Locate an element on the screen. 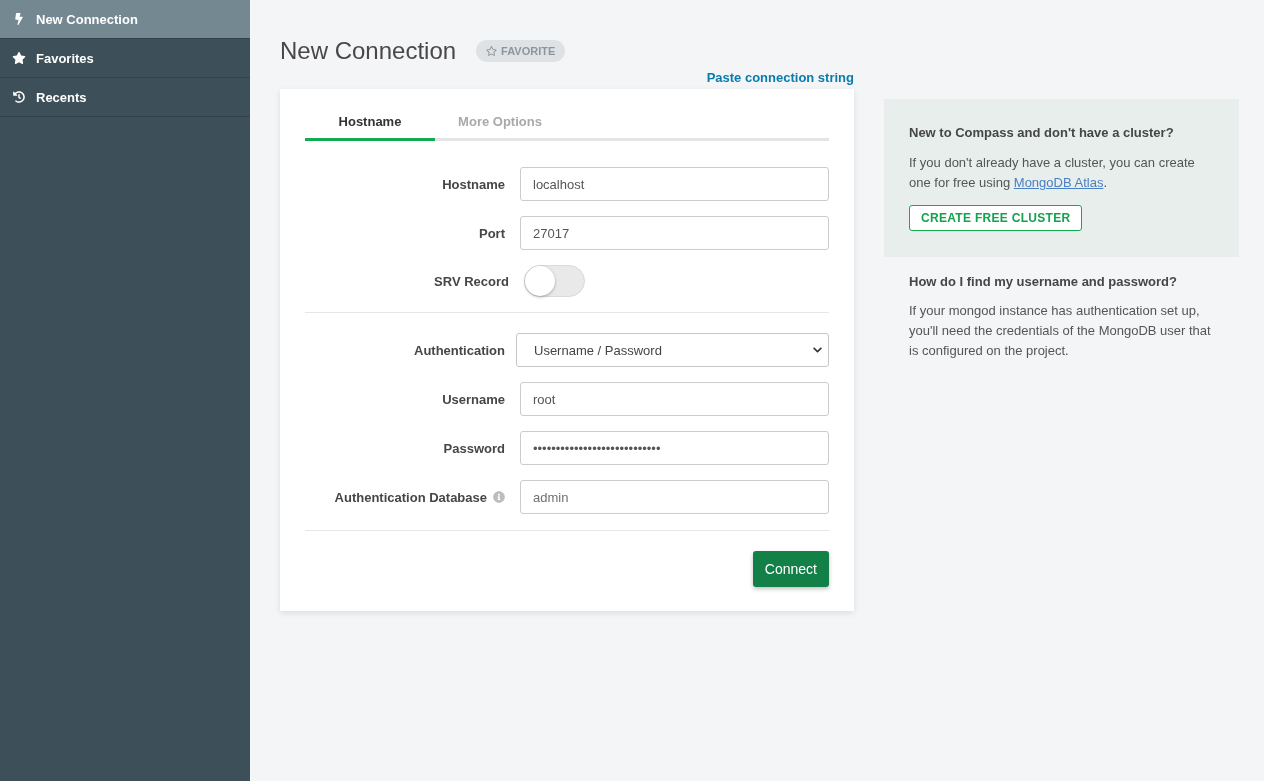  page-title: New Connection is located at coordinates (368, 51).